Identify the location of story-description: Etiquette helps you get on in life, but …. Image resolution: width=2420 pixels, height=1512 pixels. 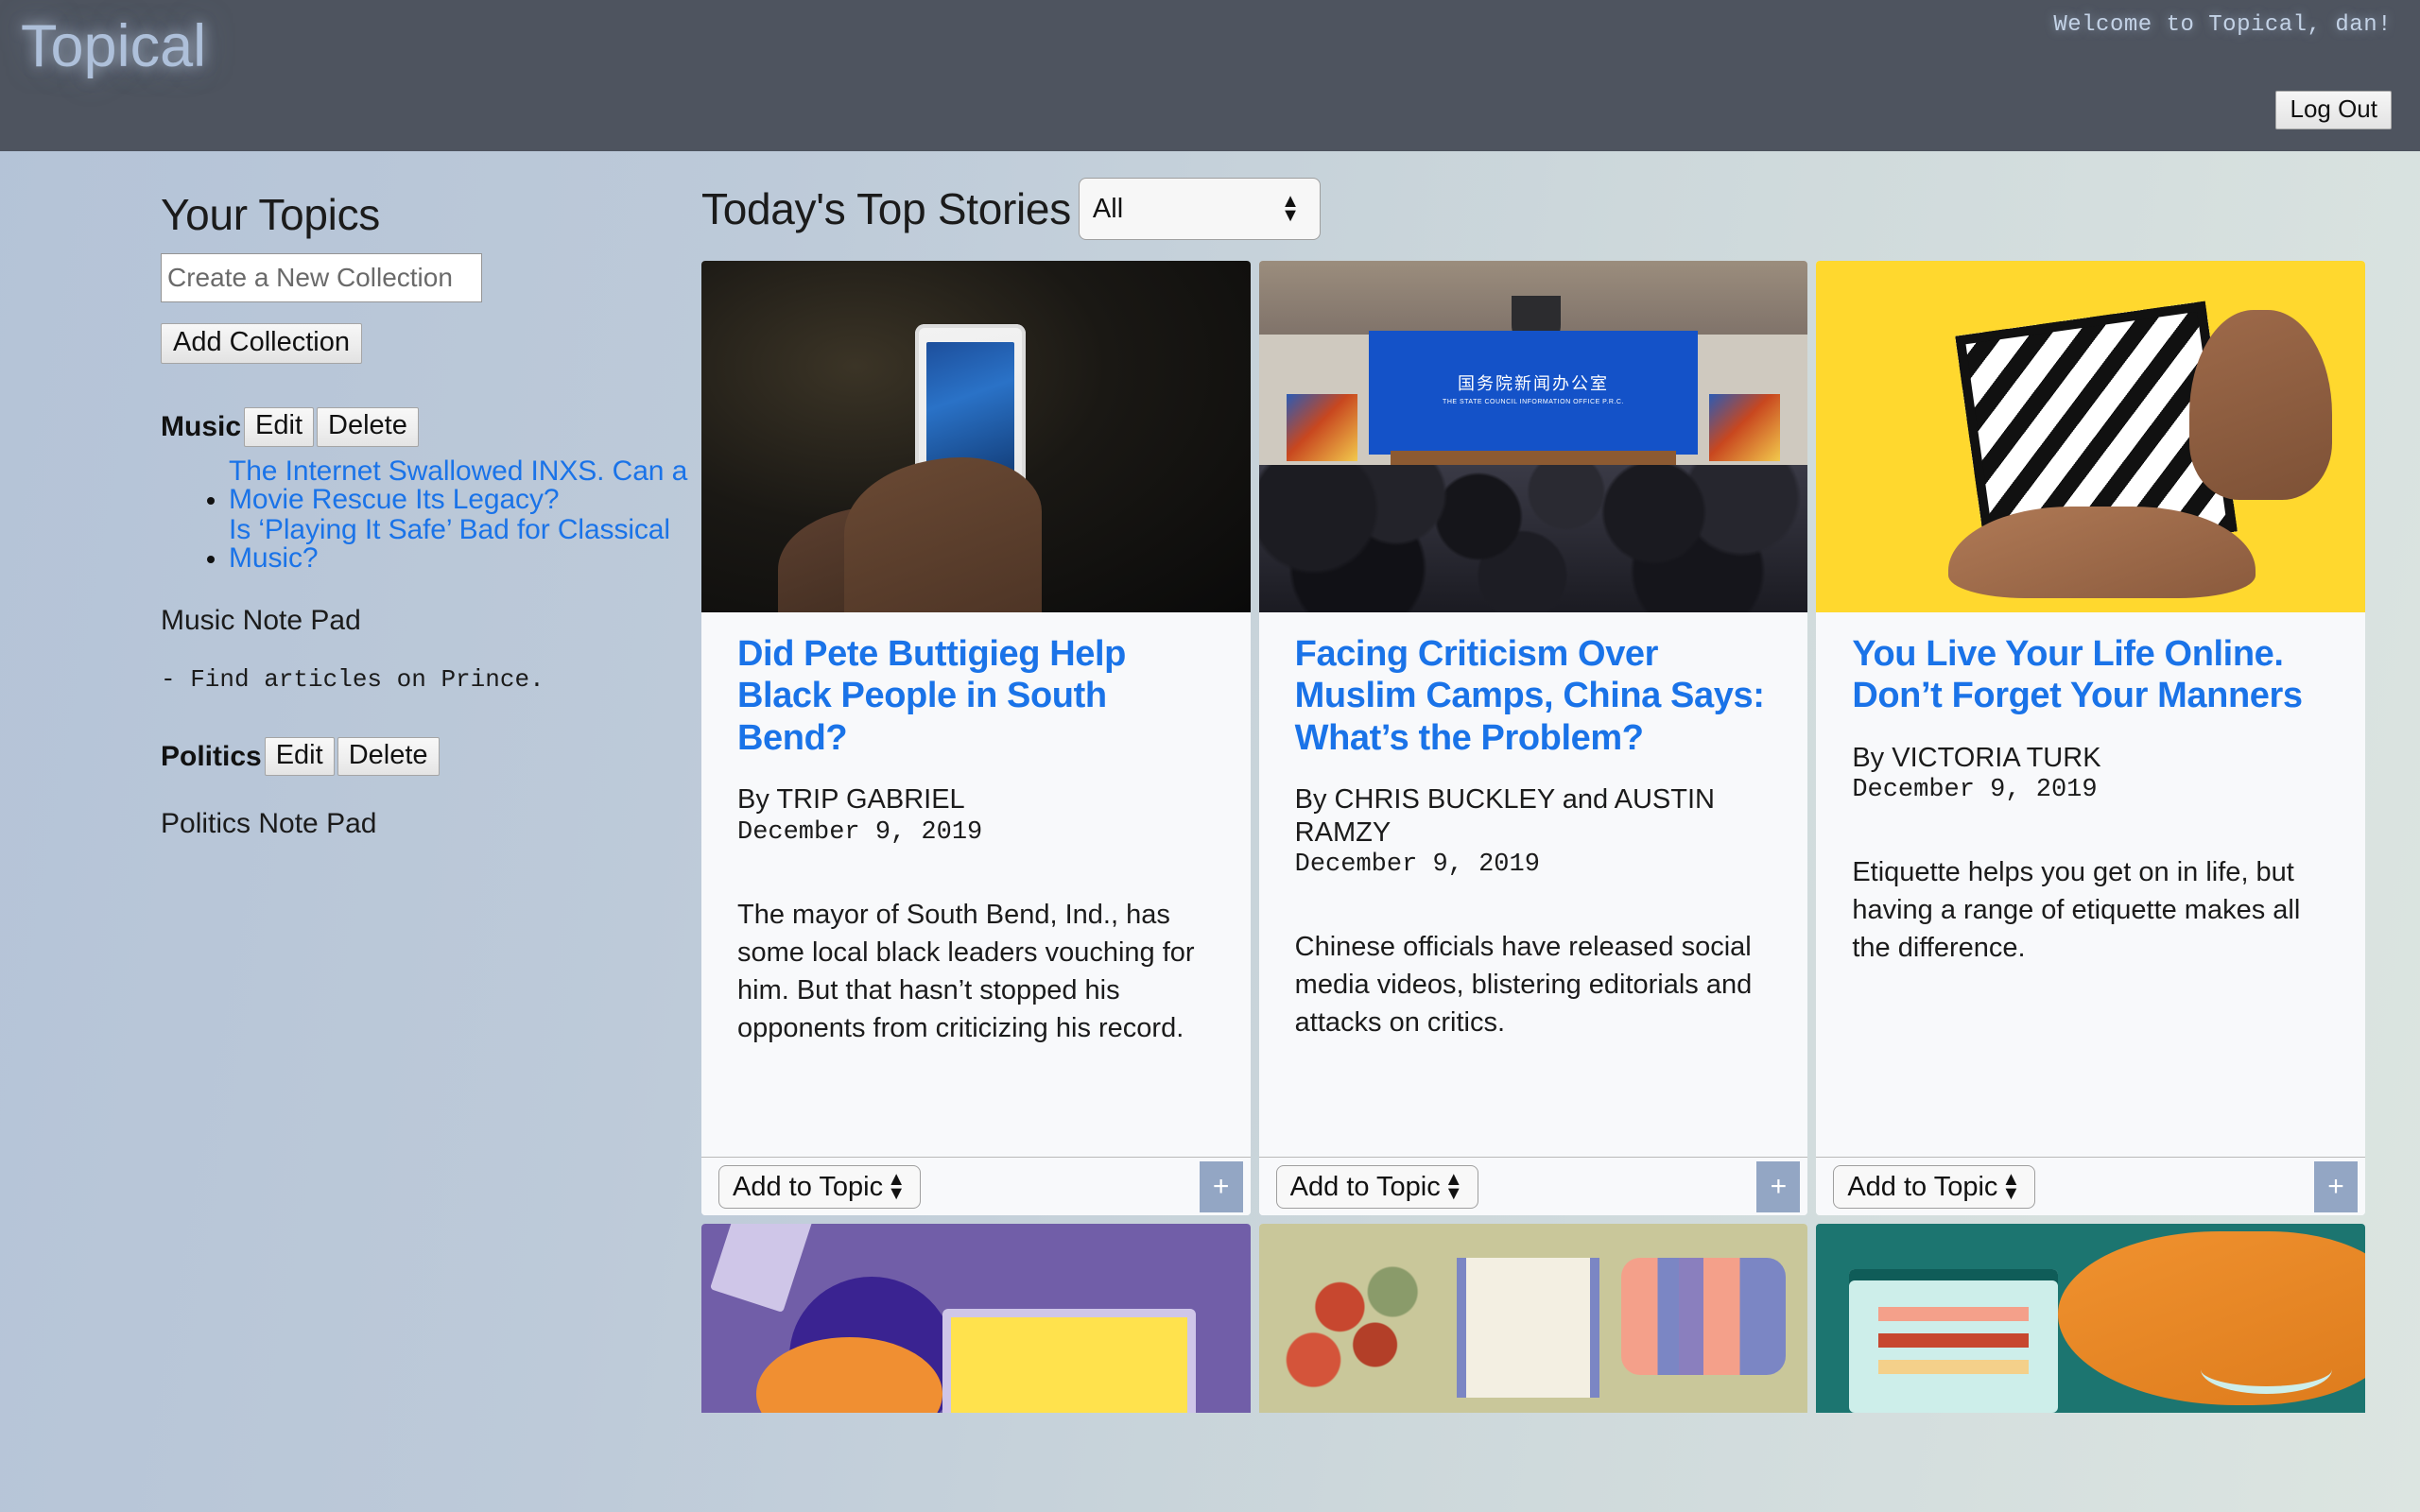
(2076, 910).